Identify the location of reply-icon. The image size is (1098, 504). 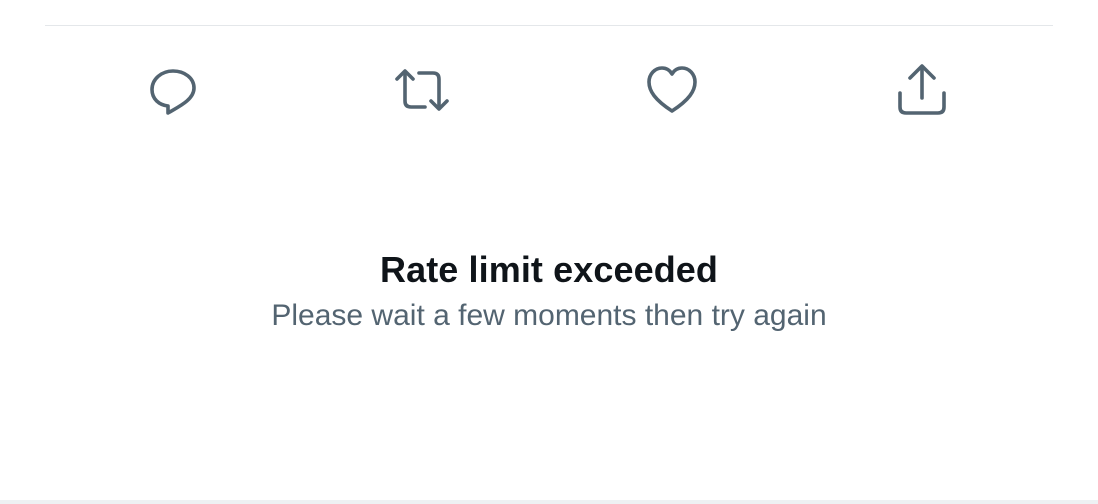
(173, 92).